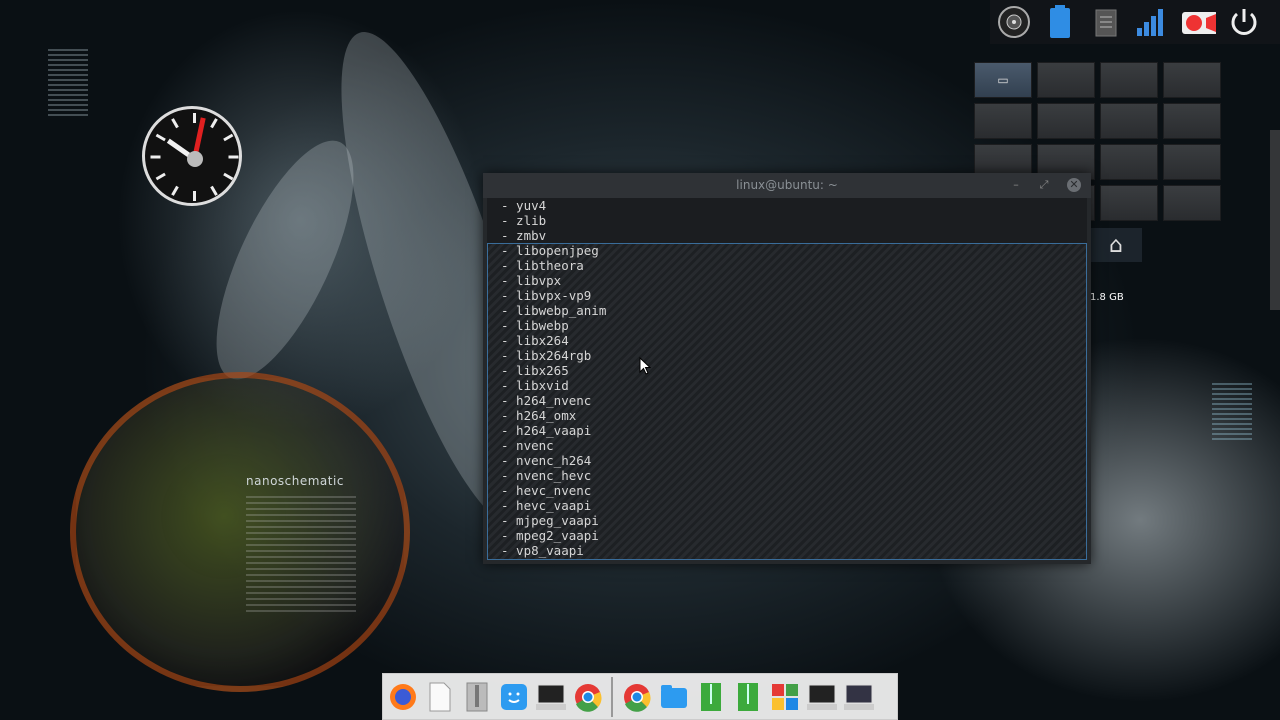 Image resolution: width=1280 pixels, height=720 pixels. Describe the element at coordinates (295, 481) in the screenshot. I see `widget-label: nanoschematic` at that location.